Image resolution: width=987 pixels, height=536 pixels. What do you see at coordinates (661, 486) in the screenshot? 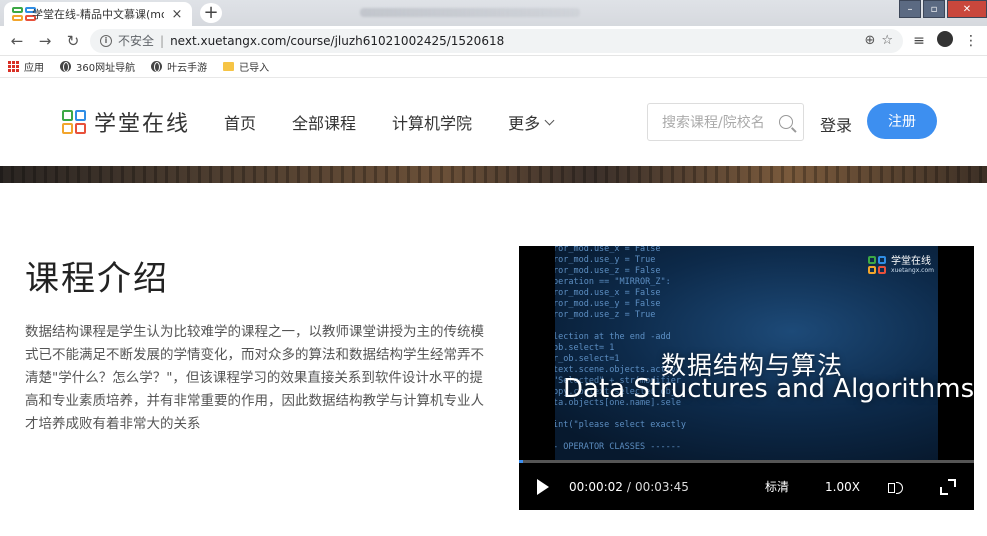
I see `duration: 00:03:45` at bounding box center [661, 486].